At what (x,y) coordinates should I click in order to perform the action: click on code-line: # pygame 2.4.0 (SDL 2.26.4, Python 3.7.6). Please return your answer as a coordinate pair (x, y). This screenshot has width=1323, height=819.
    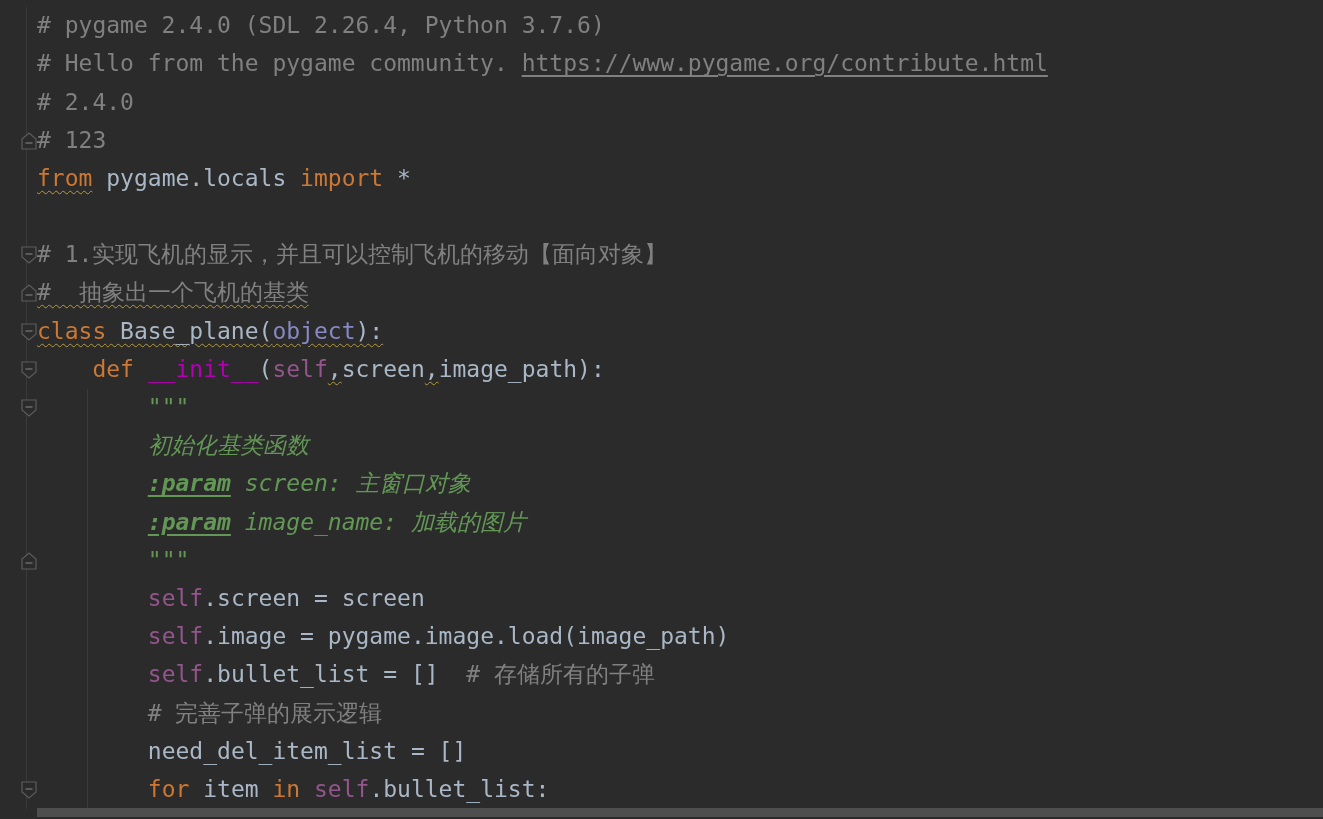
    Looking at the image, I should click on (321, 26).